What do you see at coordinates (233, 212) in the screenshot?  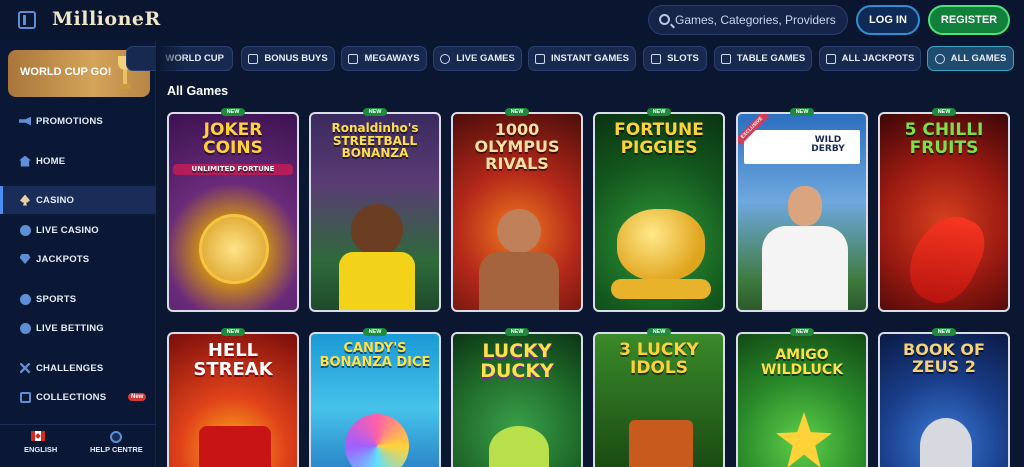 I see `game-tile-joker-coins: JOKER COINS UNLIMITED FORTUNE` at bounding box center [233, 212].